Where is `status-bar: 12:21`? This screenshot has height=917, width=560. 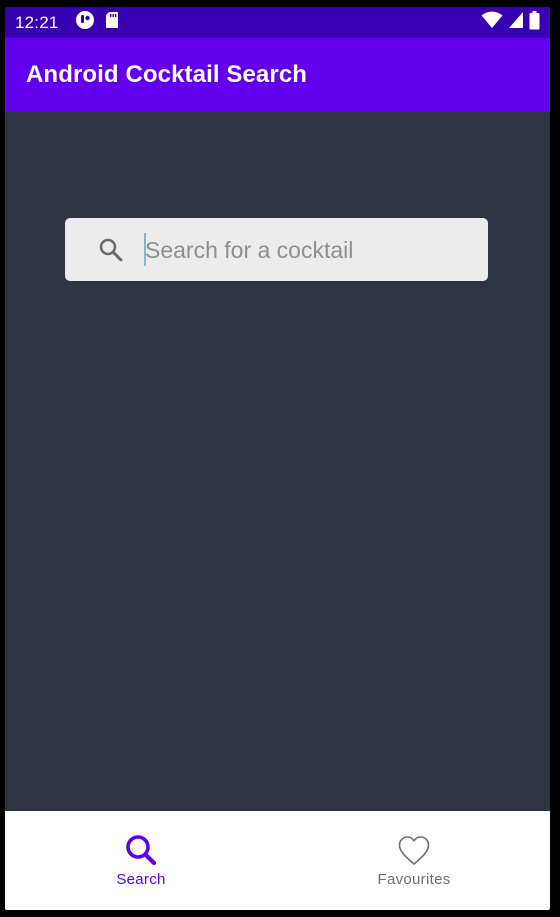
status-bar: 12:21 is located at coordinates (277, 22).